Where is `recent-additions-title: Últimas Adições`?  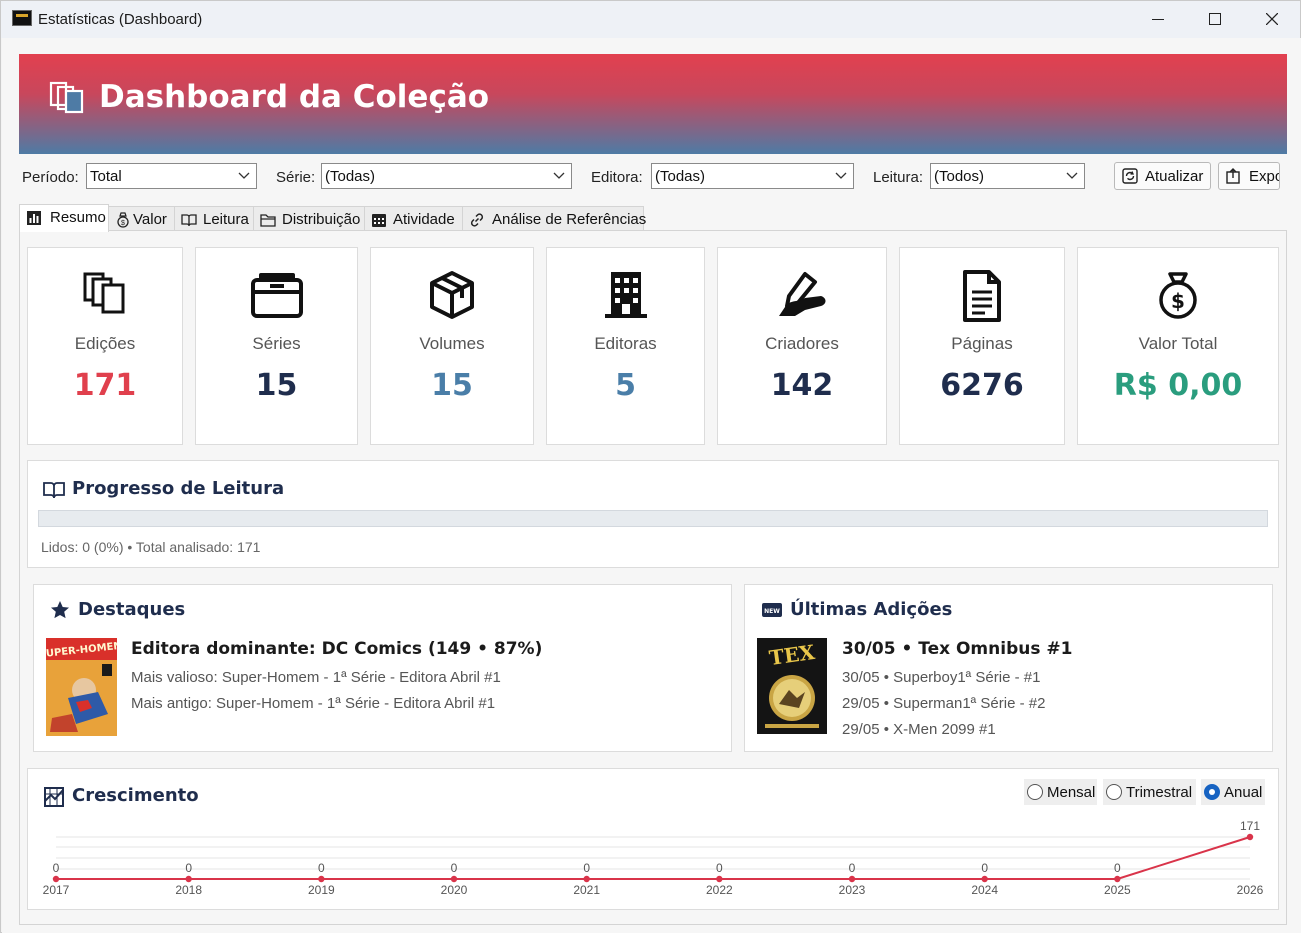
recent-additions-title: Últimas Adições is located at coordinates (871, 609).